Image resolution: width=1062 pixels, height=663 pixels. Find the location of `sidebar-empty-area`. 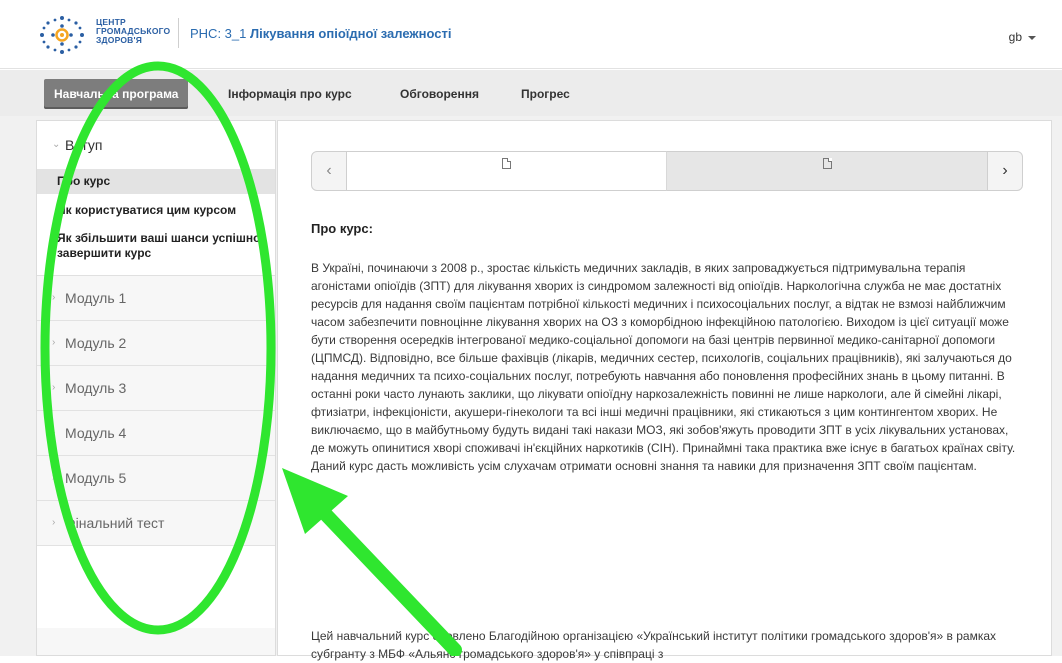

sidebar-empty-area is located at coordinates (156, 587).